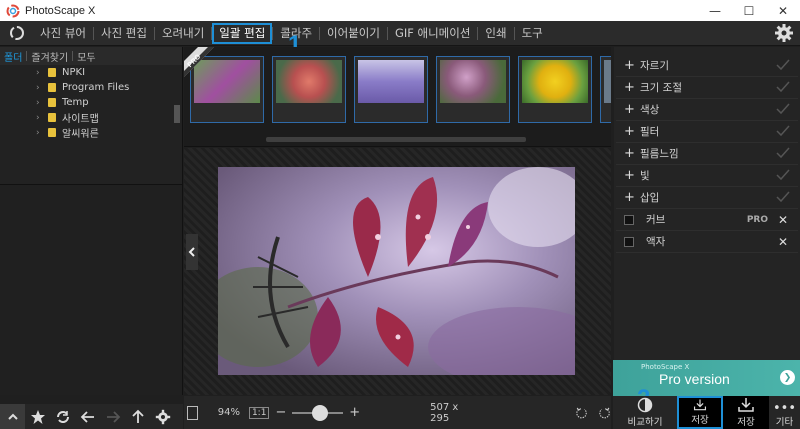  I want to click on home-button, so click(16, 33).